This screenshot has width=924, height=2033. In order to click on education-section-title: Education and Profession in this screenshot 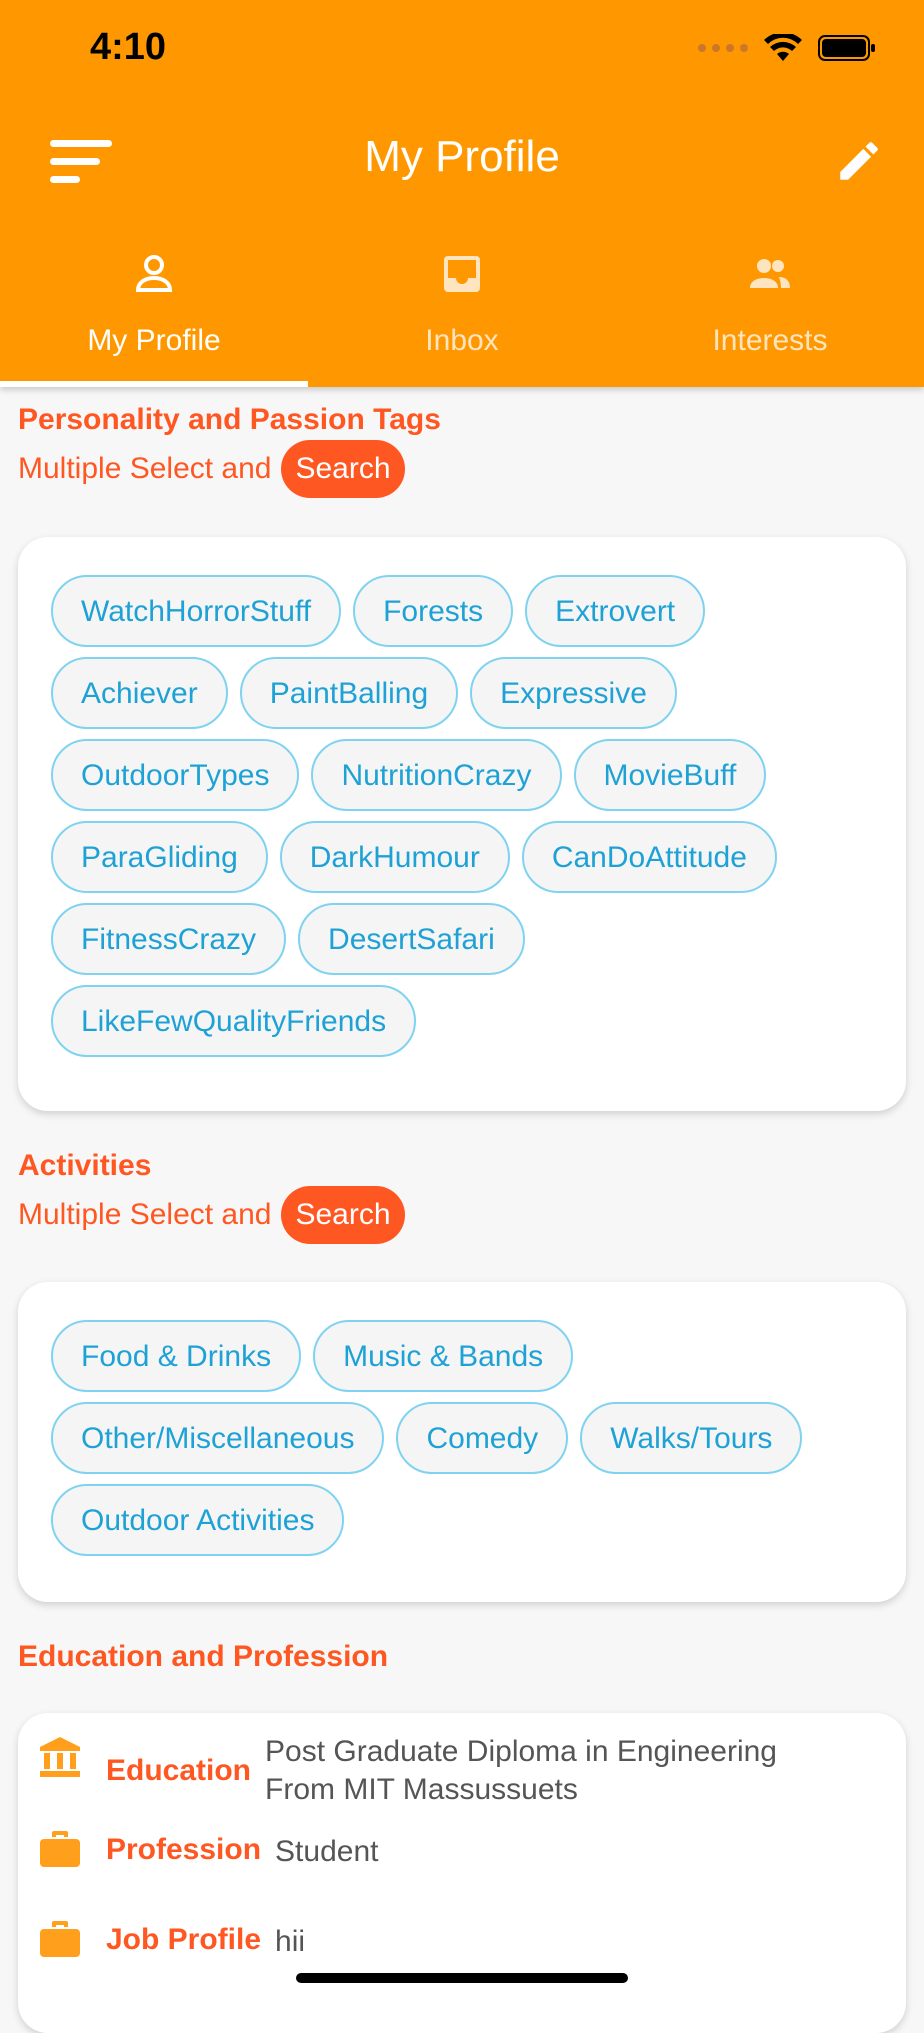, I will do `click(203, 1656)`.